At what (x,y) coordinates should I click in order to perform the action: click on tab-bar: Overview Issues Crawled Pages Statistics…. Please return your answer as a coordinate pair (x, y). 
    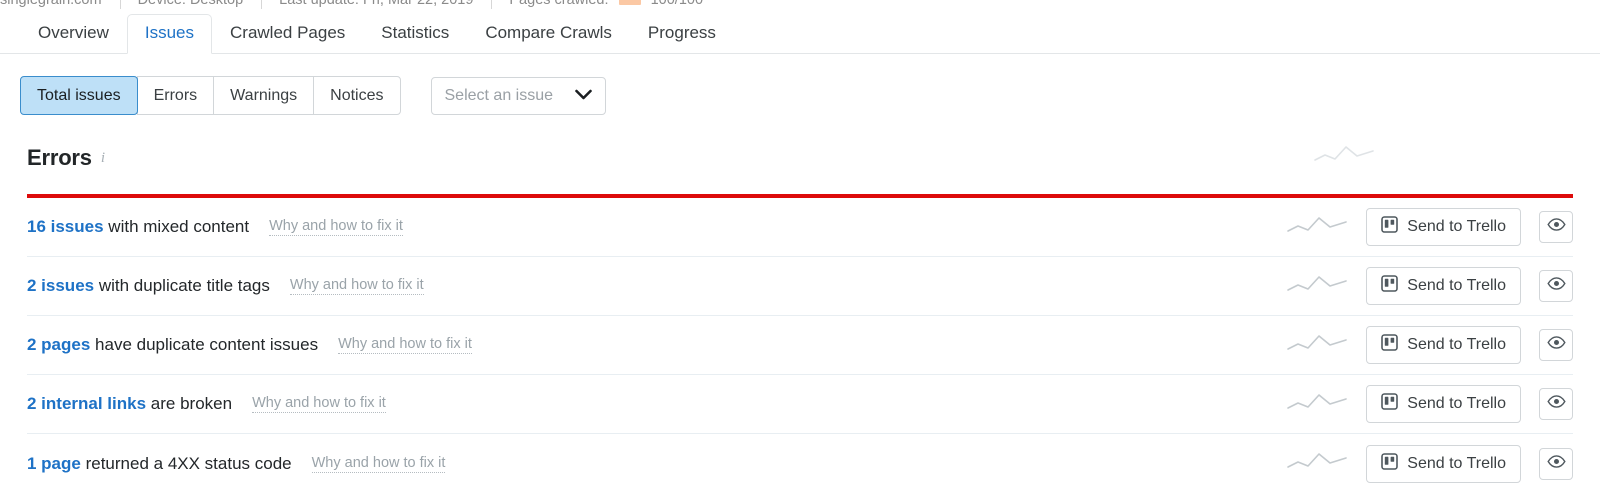
    Looking at the image, I should click on (800, 31).